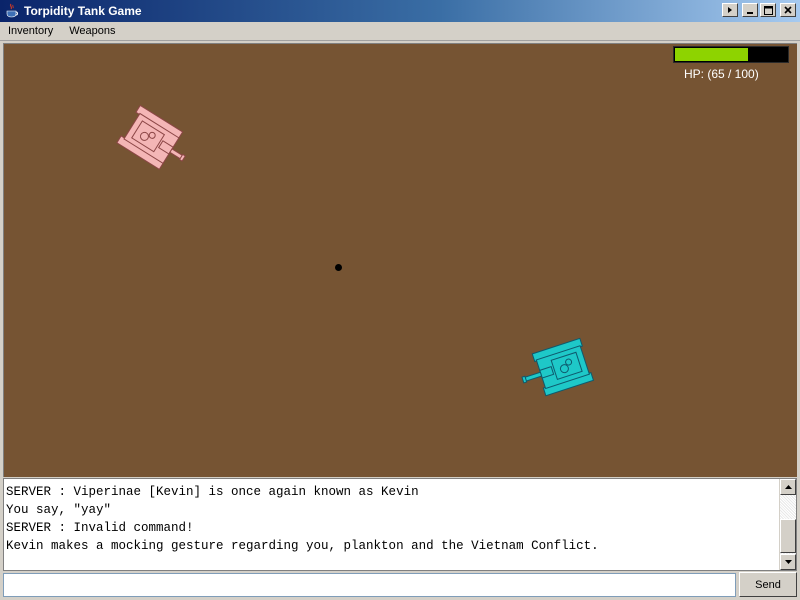 This screenshot has width=800, height=600. What do you see at coordinates (750, 10) in the screenshot?
I see `minimize-button` at bounding box center [750, 10].